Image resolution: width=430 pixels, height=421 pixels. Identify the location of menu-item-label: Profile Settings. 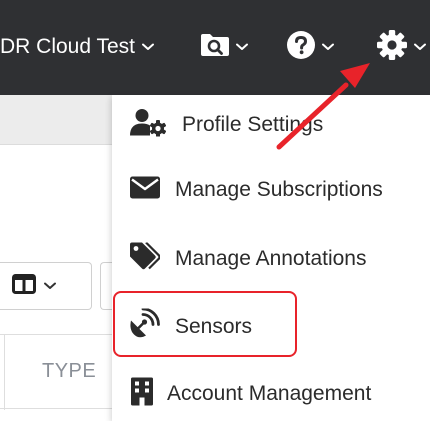
(253, 124).